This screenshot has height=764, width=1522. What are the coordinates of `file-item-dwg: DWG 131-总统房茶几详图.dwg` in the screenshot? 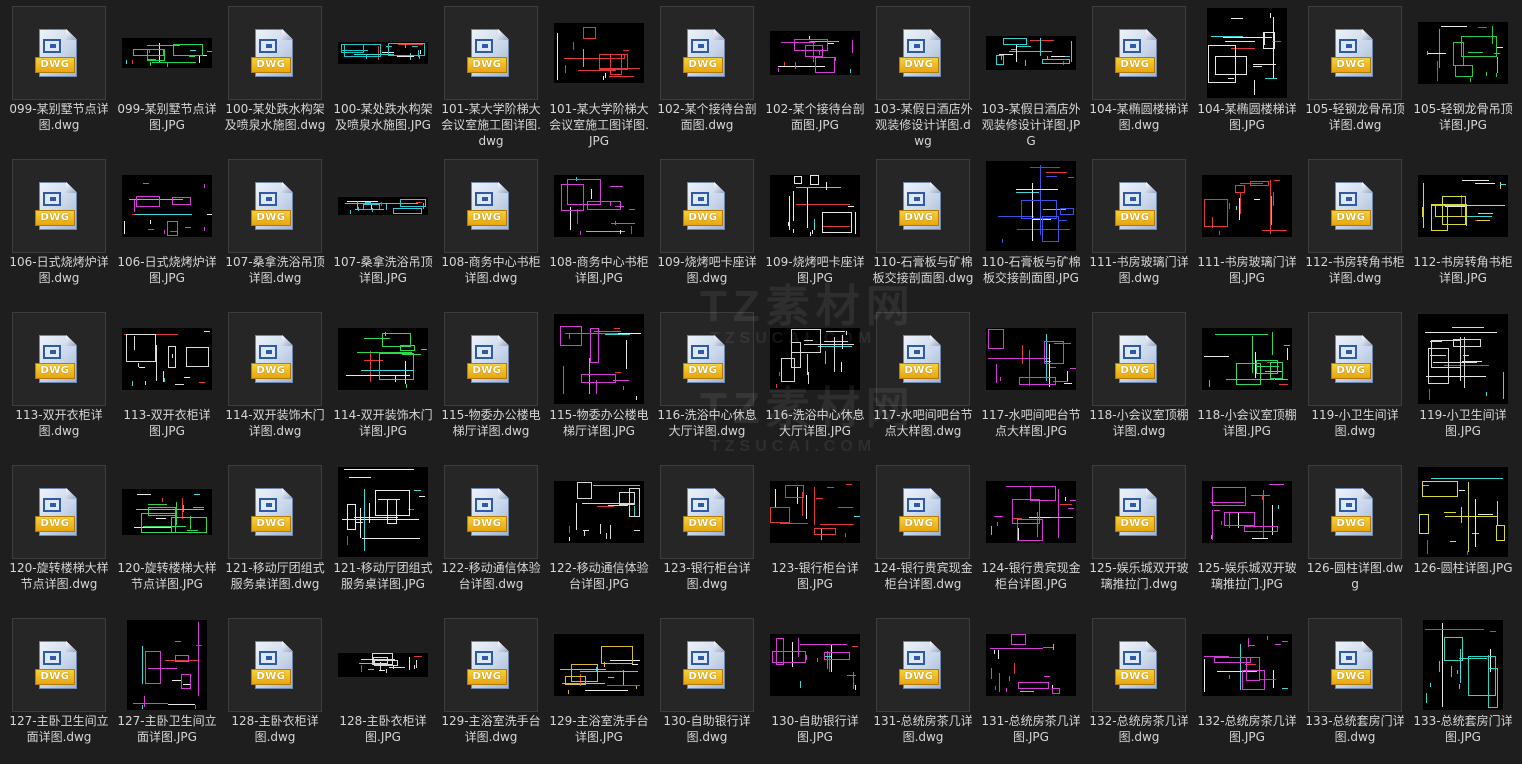 It's located at (920, 689).